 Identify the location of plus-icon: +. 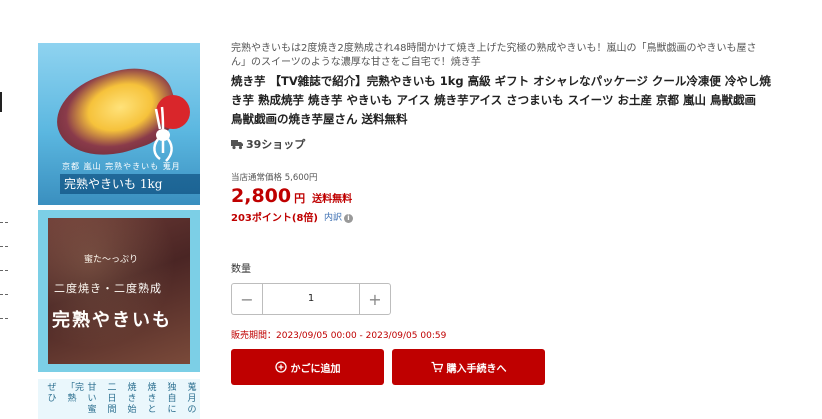
(375, 299).